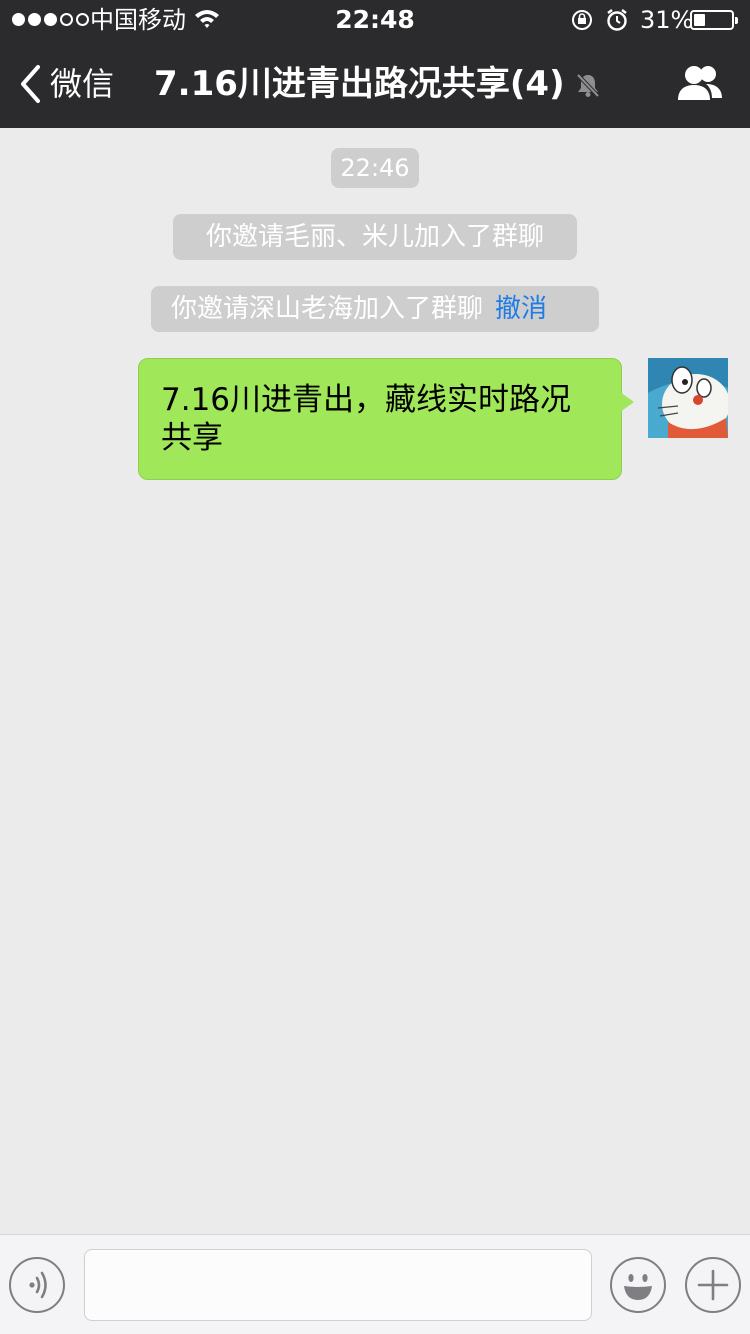  I want to click on message-timestamp: 22:46, so click(375, 168).